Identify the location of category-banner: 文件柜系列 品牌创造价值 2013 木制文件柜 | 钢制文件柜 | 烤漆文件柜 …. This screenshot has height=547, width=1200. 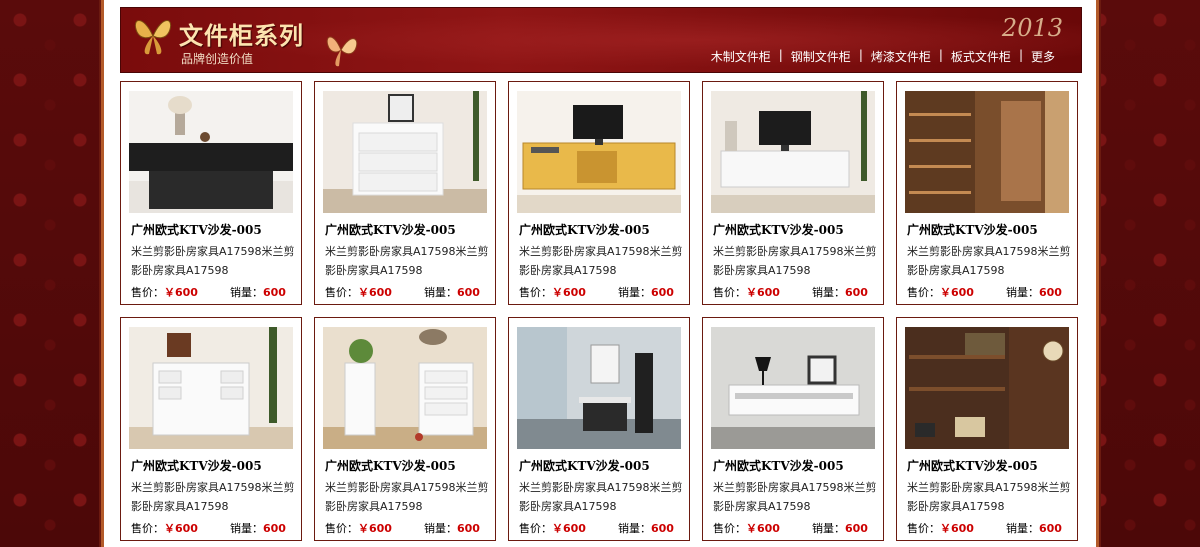
(601, 40).